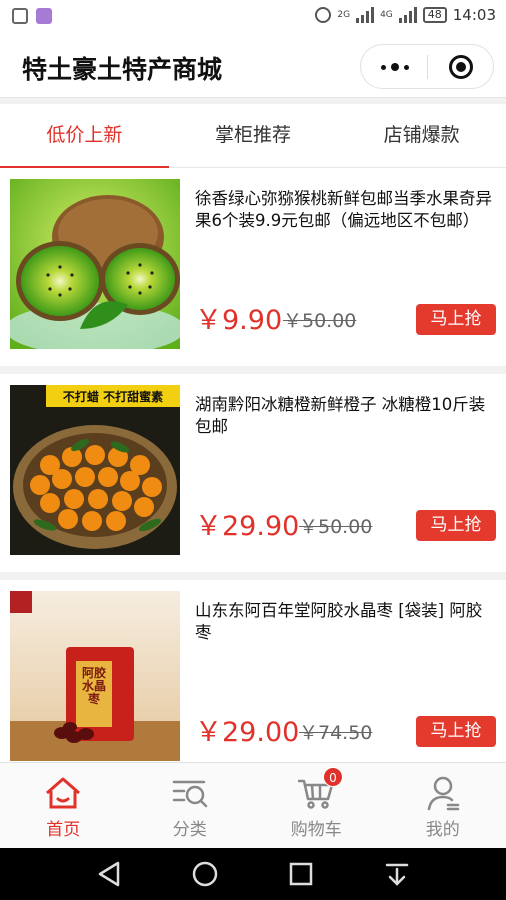 The width and height of the screenshot is (506, 900). I want to click on tabbar-label-profile: 我的, so click(442, 830).